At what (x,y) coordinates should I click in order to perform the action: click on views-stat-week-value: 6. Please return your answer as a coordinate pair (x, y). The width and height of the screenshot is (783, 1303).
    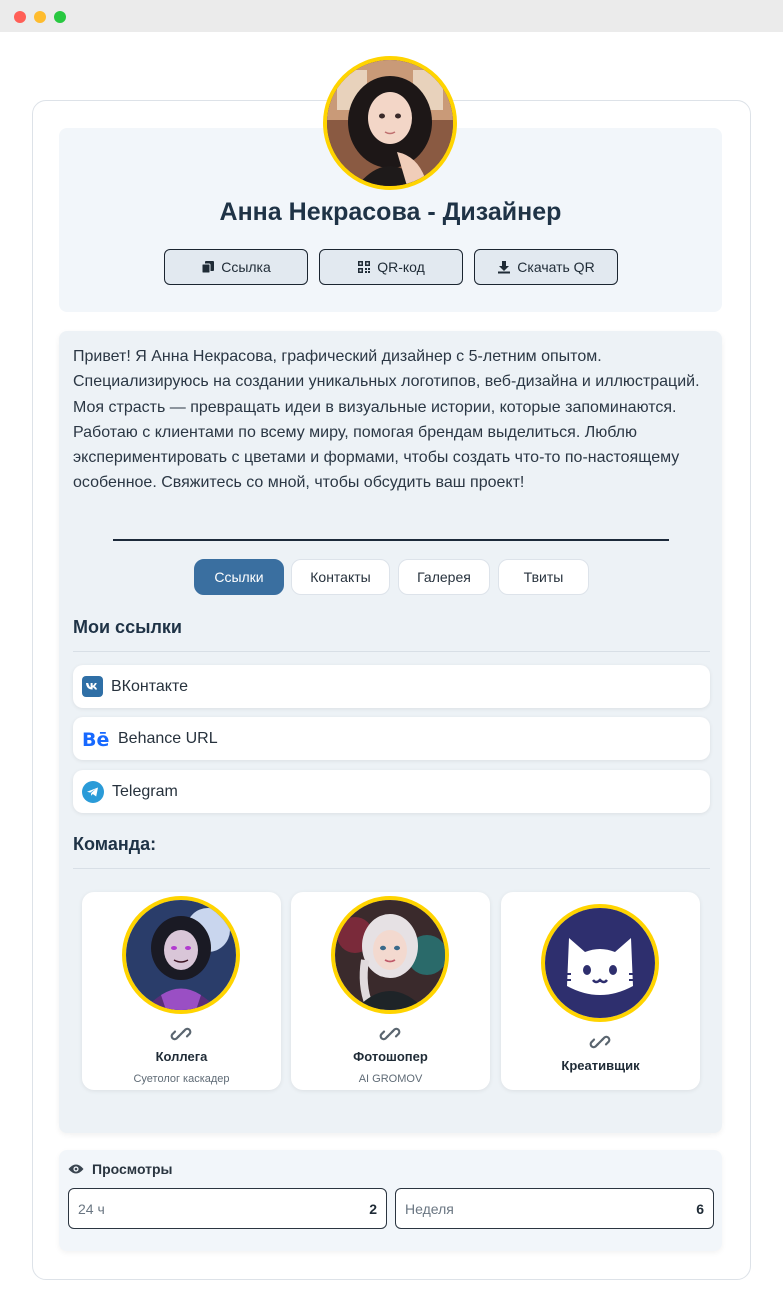
    Looking at the image, I should click on (700, 1208).